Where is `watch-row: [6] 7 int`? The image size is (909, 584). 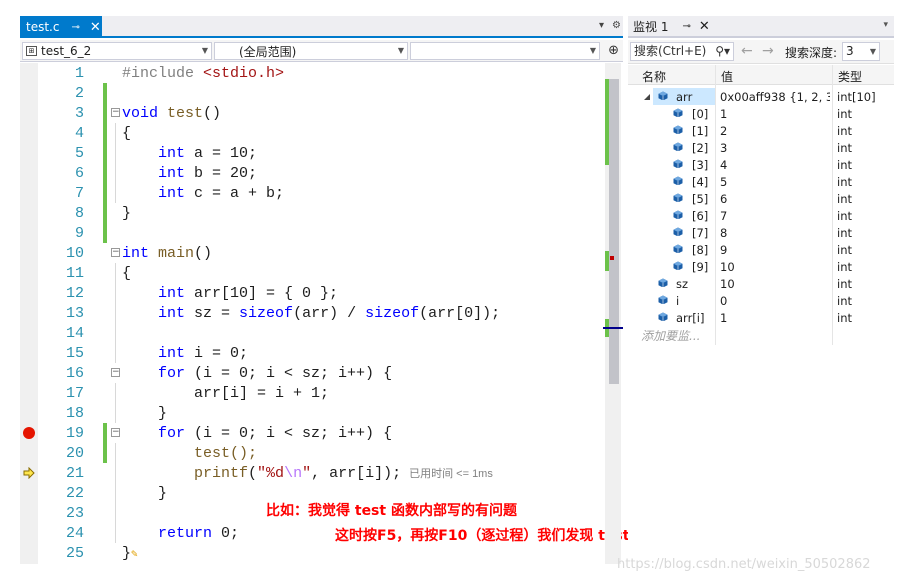 watch-row: [6] 7 int is located at coordinates (761, 215).